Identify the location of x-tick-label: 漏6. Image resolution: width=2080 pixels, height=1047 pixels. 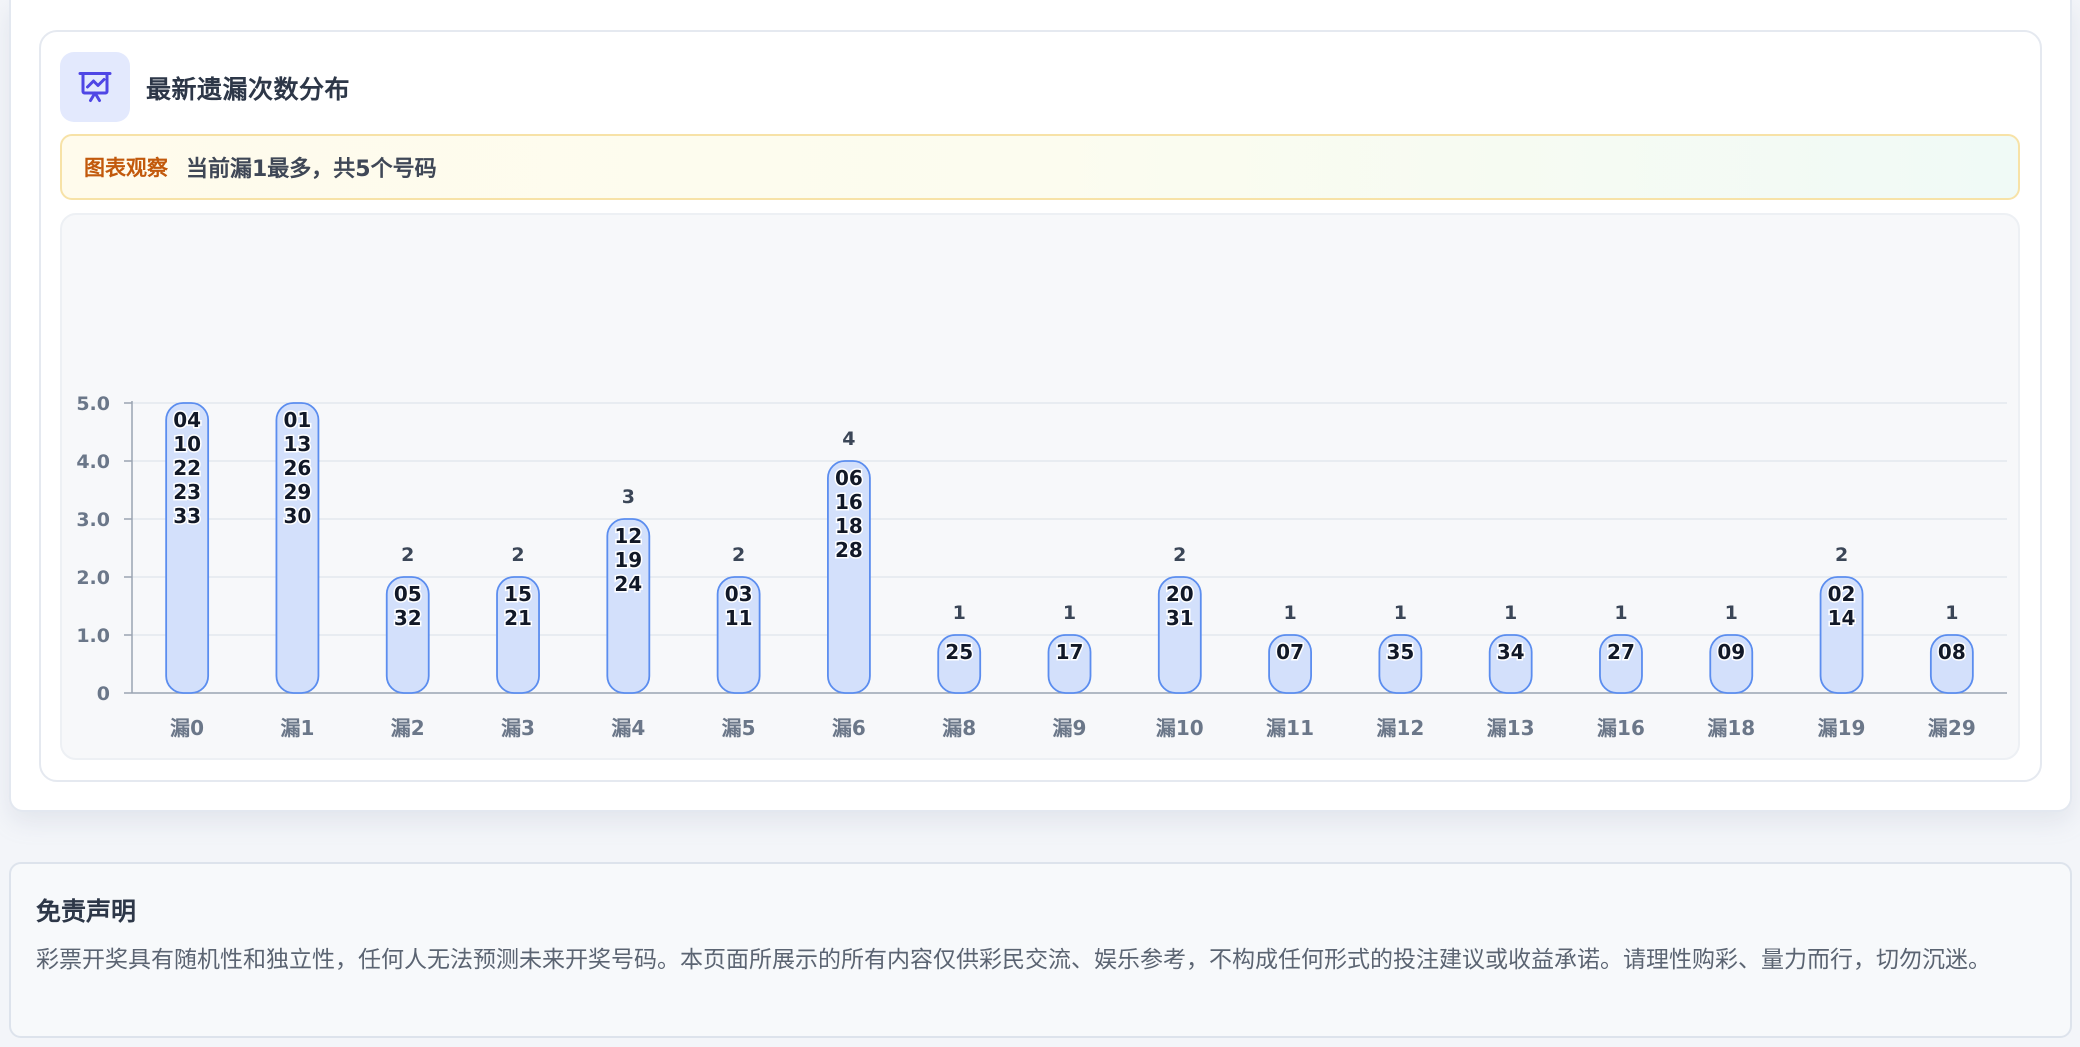
(849, 728).